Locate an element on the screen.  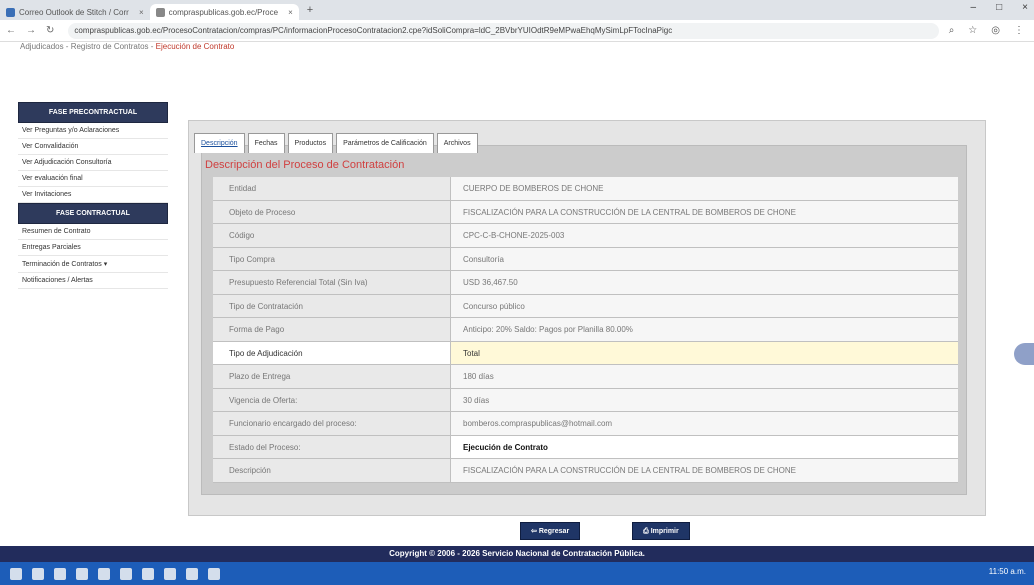
search-icon is located at coordinates (38, 573).